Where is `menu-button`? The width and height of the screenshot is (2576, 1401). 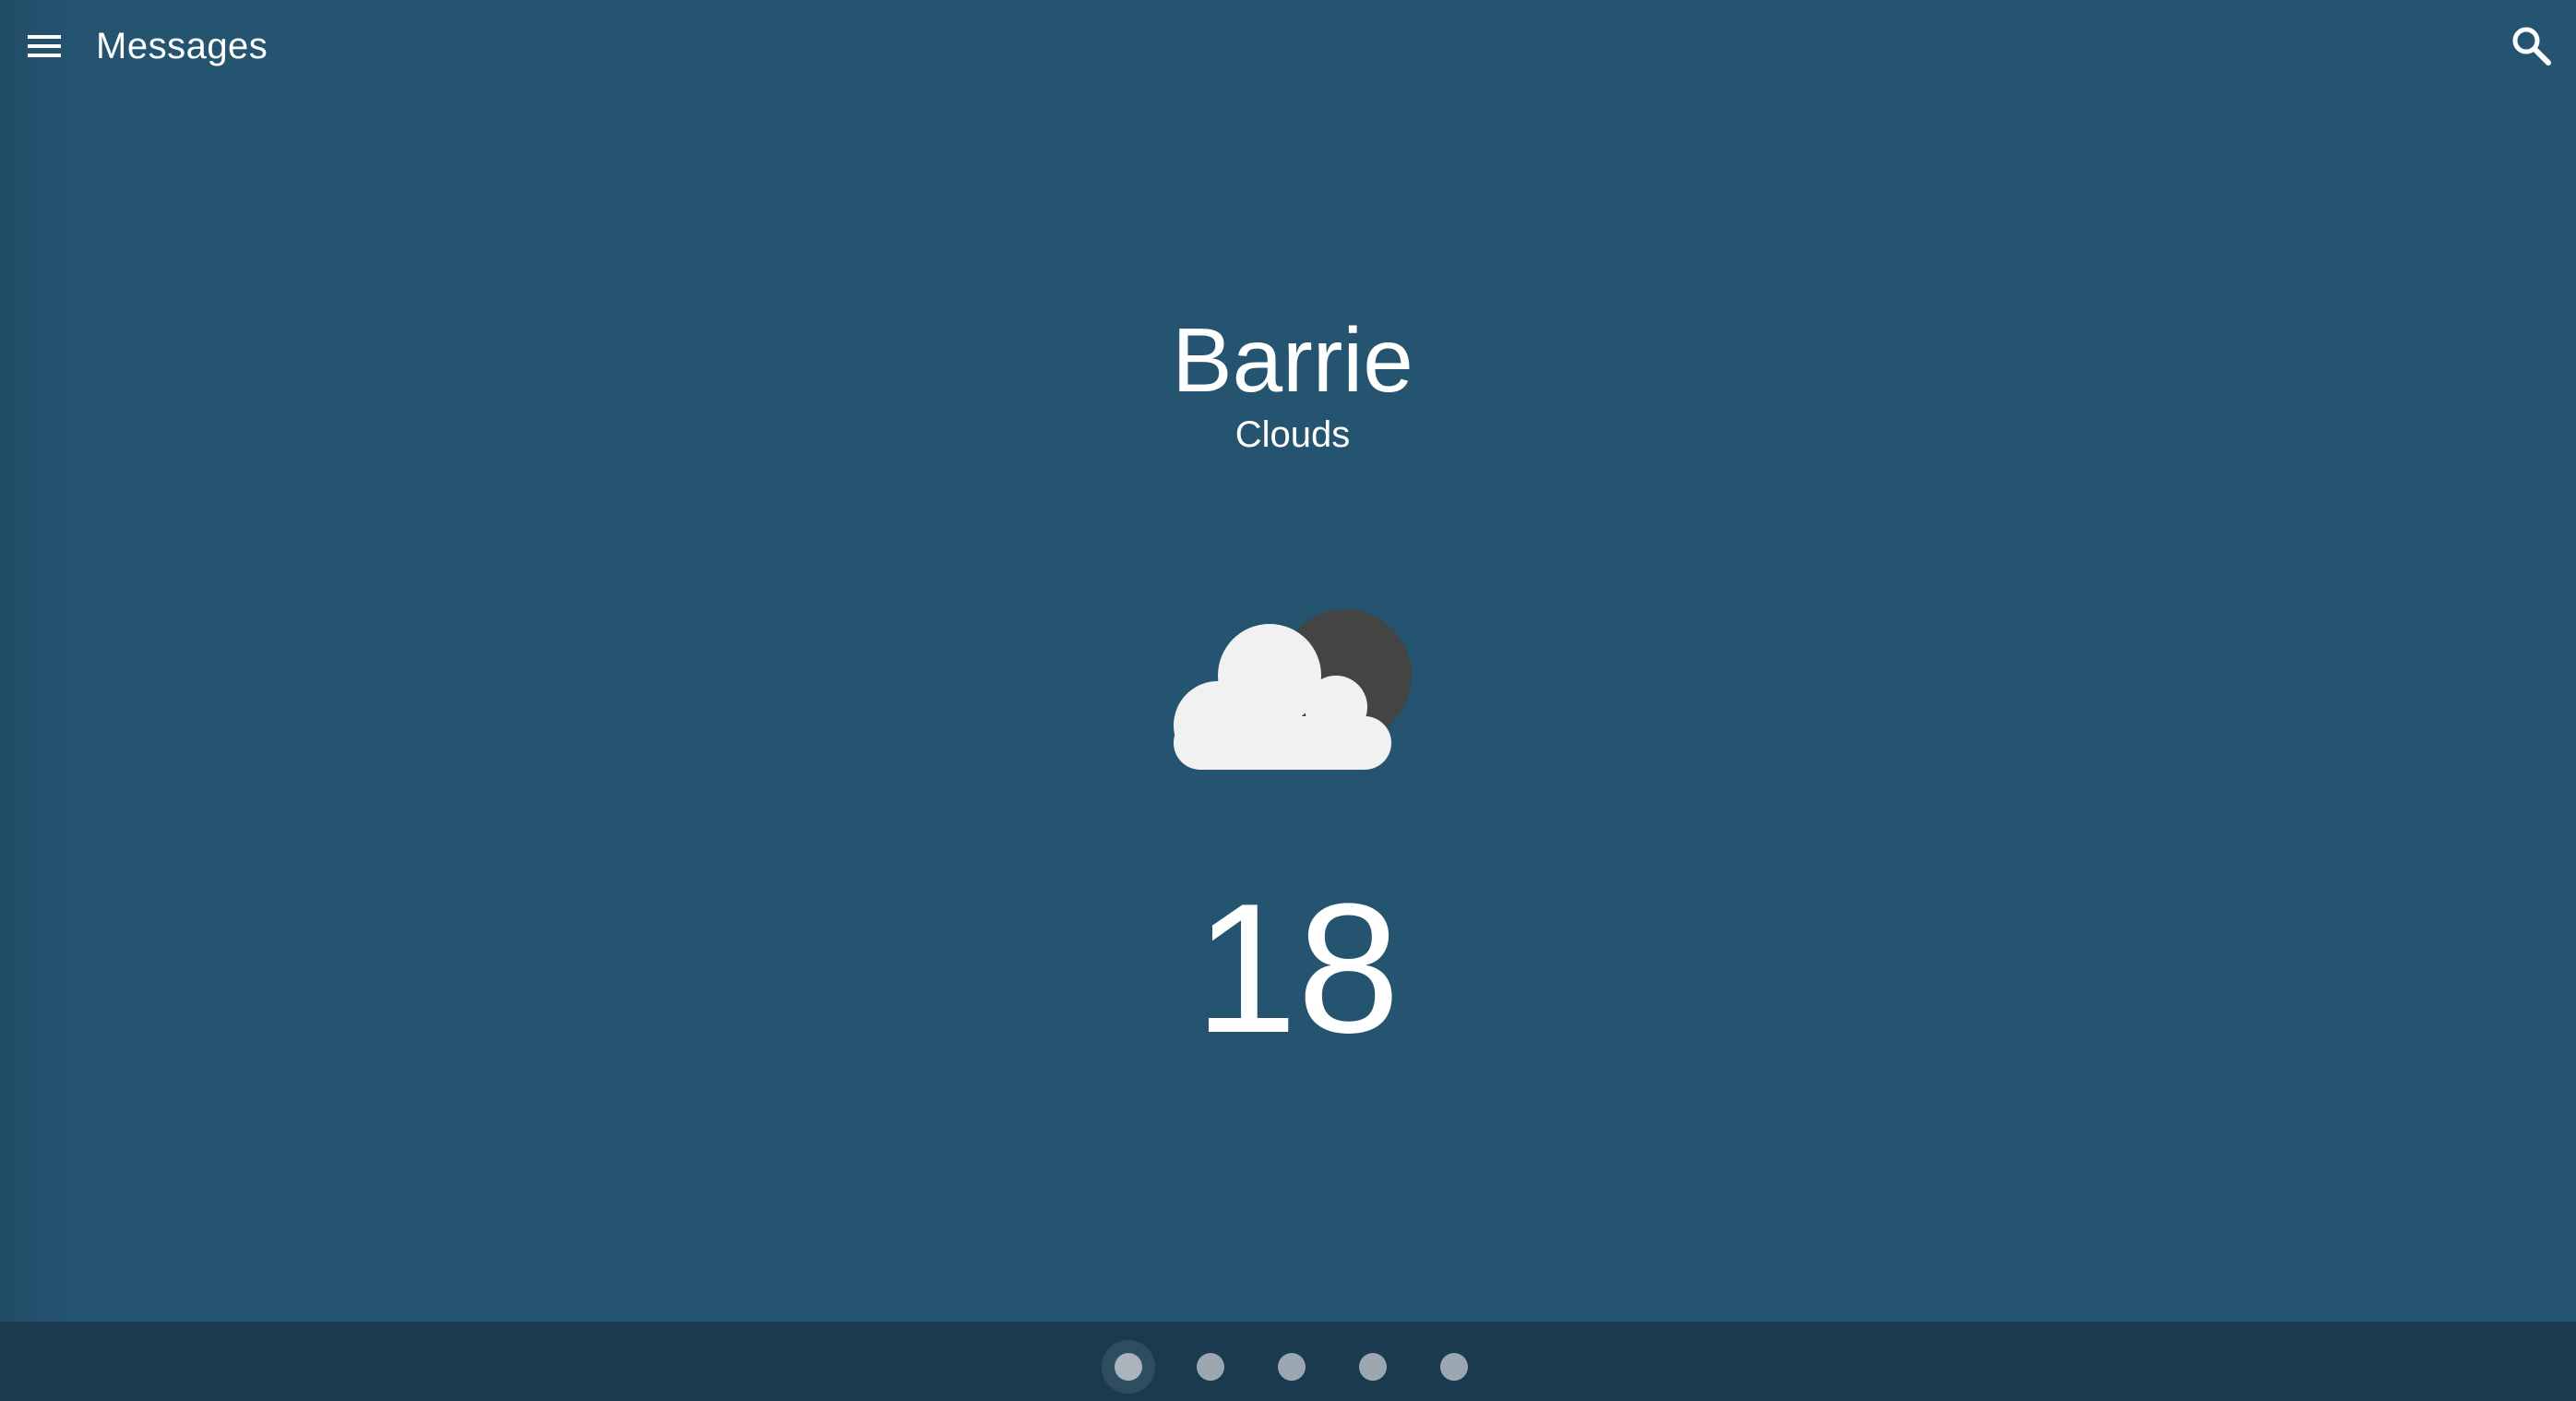 menu-button is located at coordinates (52, 46).